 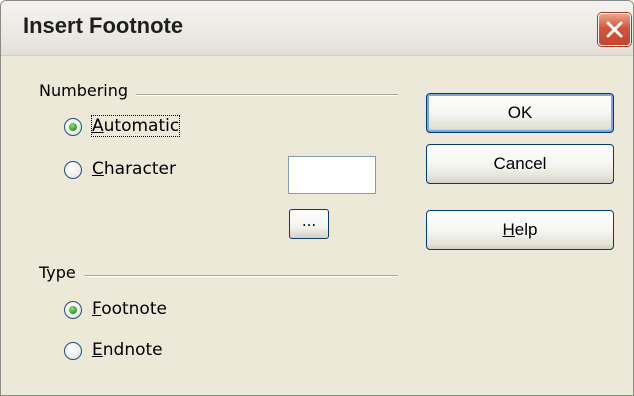 I want to click on help-label-rest: elp, so click(x=526, y=229).